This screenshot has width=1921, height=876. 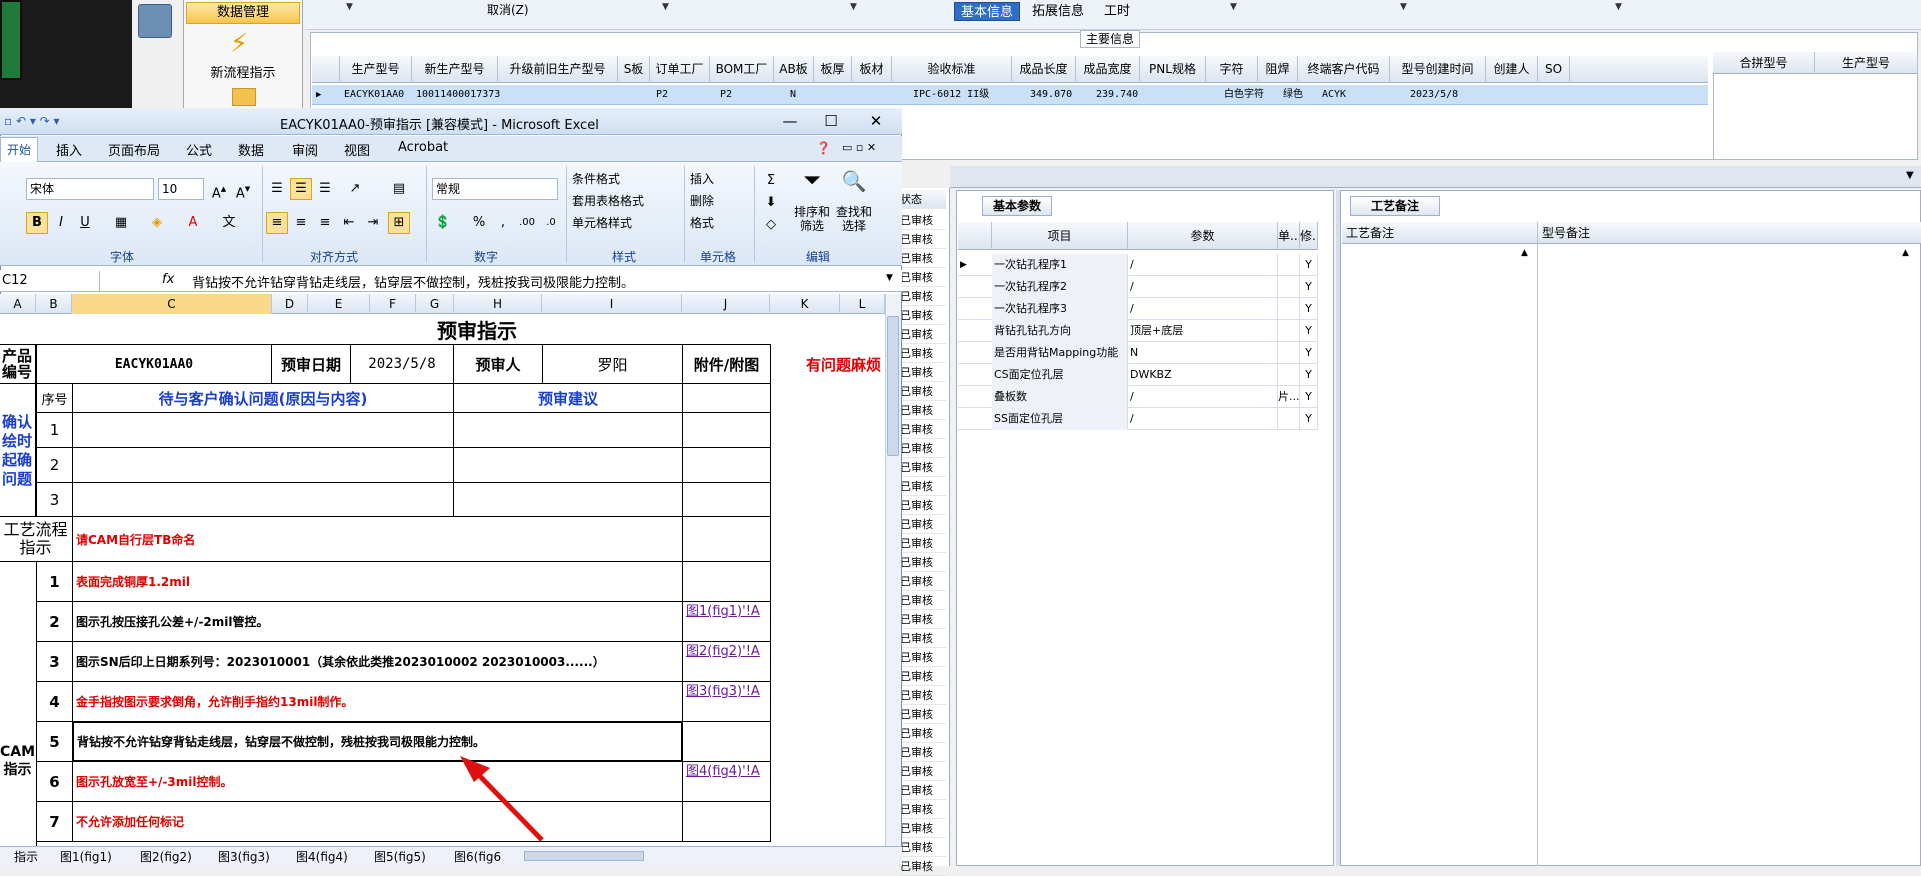 What do you see at coordinates (54, 741) in the screenshot?
I see `ins-seq: 5` at bounding box center [54, 741].